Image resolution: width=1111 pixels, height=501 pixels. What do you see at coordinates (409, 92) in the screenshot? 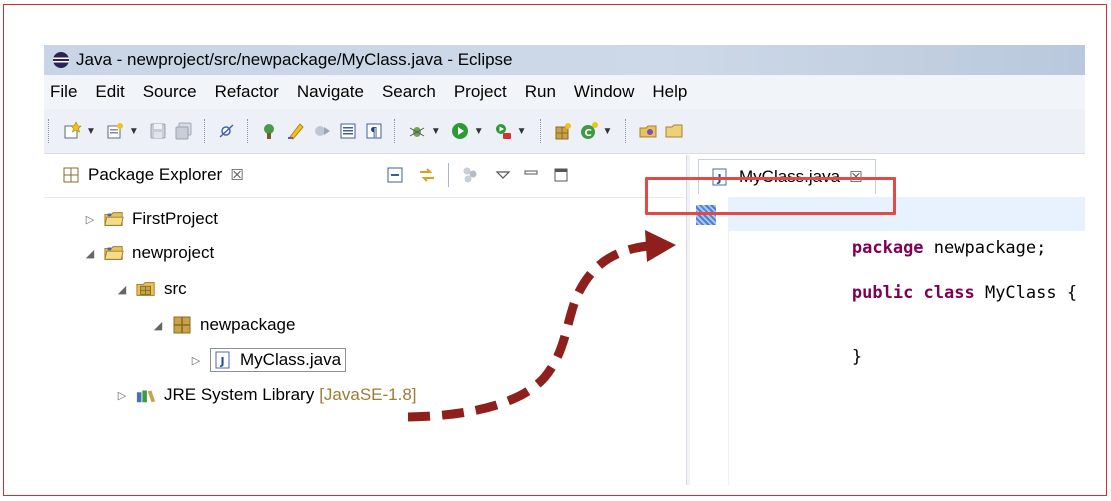
I see `menu-search: Search` at bounding box center [409, 92].